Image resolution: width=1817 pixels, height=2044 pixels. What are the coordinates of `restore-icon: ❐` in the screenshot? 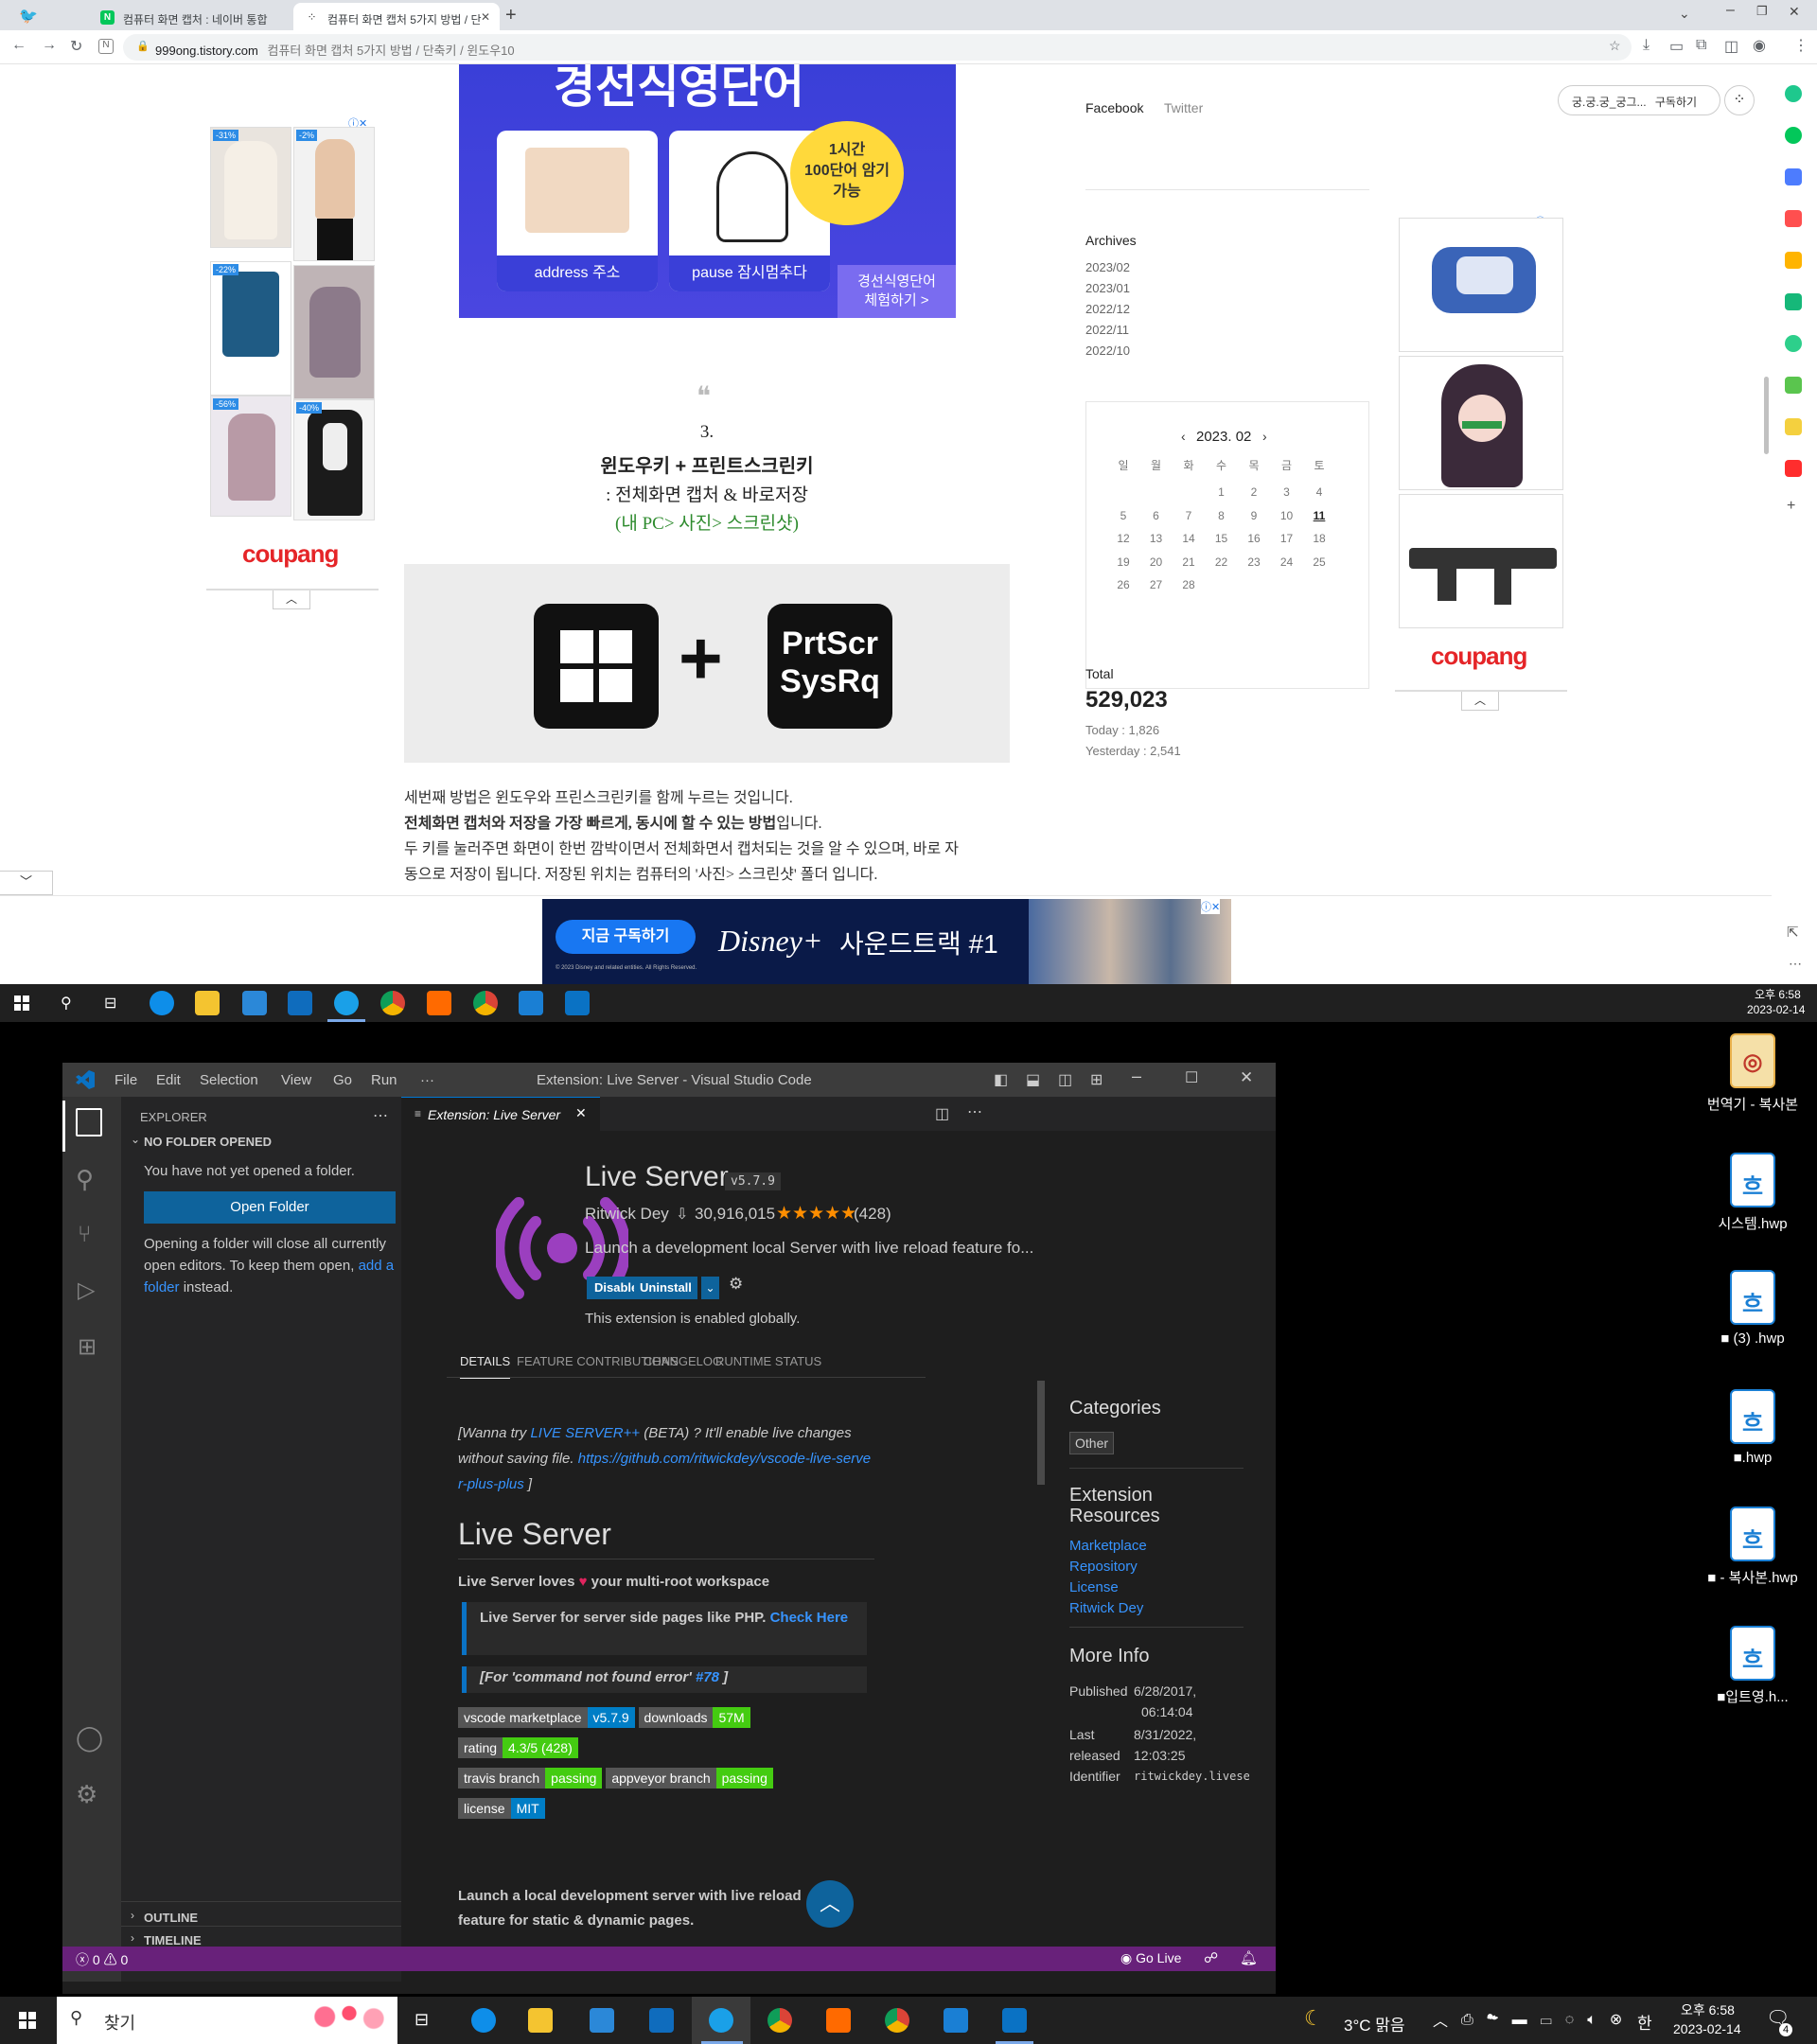 It's located at (1762, 11).